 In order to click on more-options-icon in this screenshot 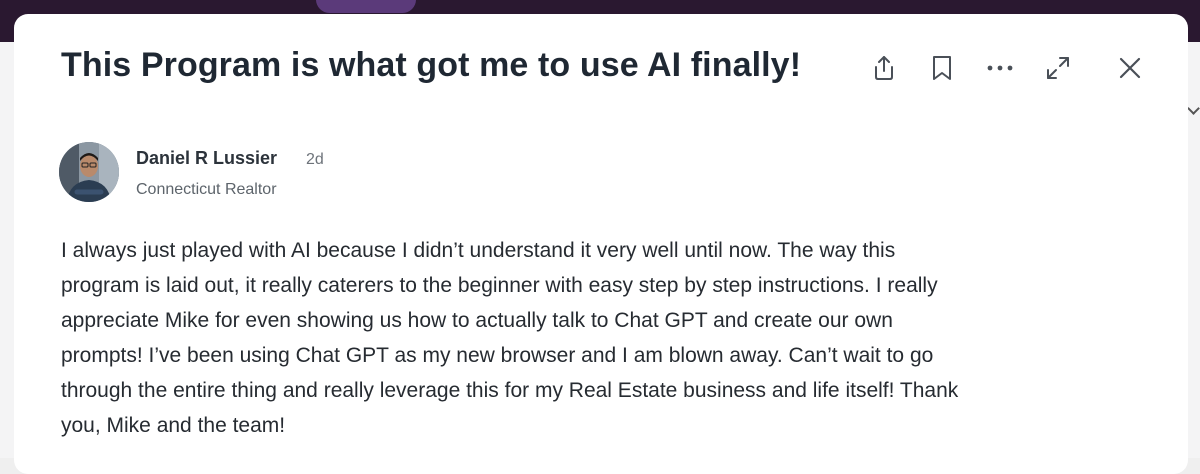, I will do `click(1000, 68)`.